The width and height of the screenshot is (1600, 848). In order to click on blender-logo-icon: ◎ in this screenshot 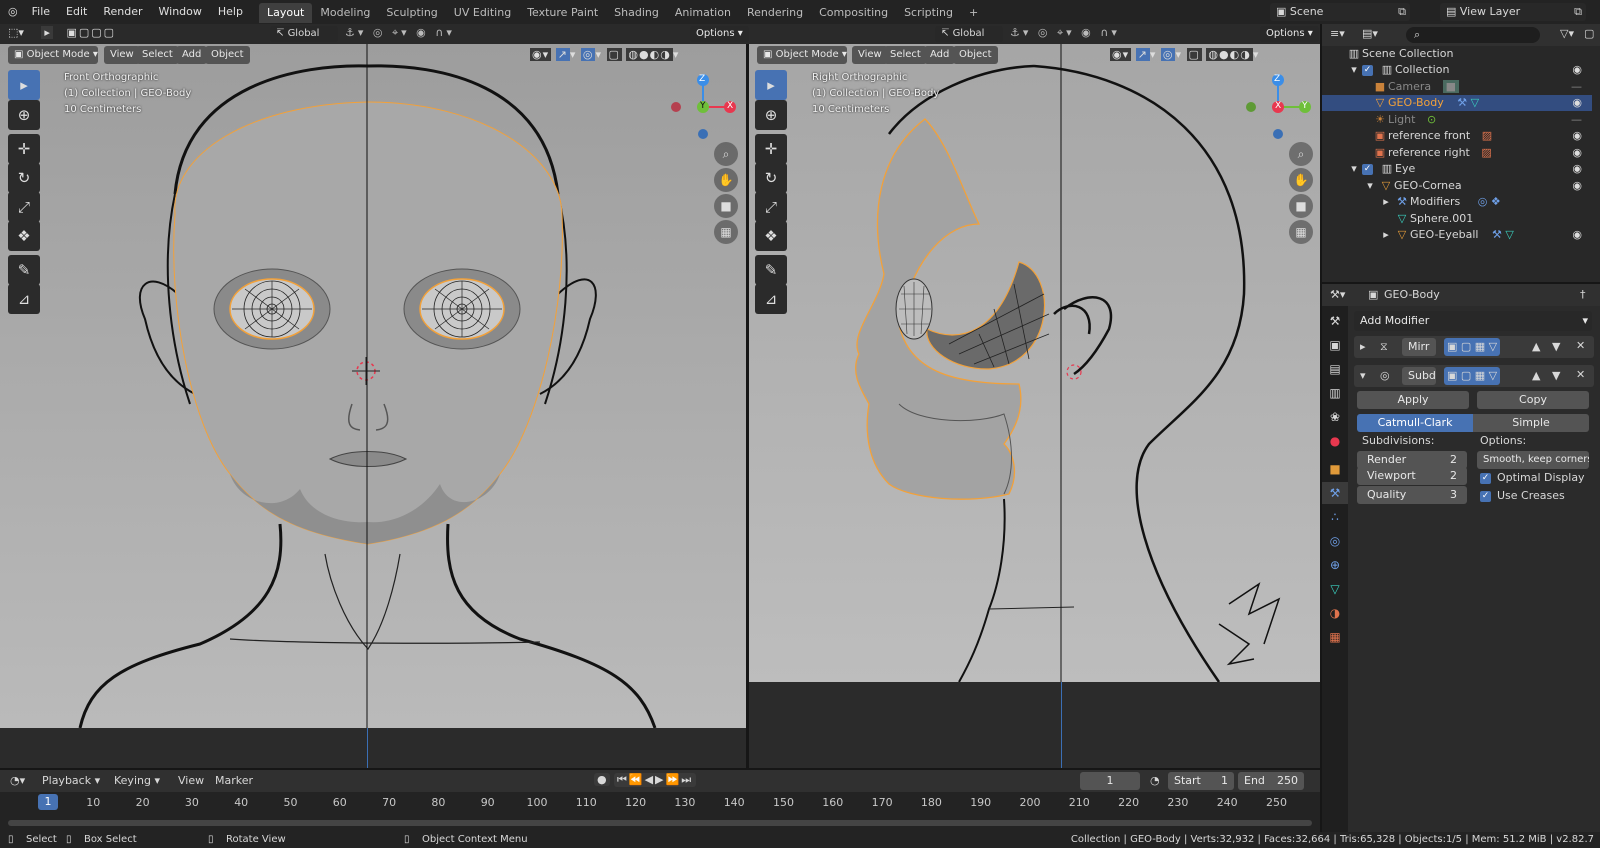, I will do `click(12, 12)`.